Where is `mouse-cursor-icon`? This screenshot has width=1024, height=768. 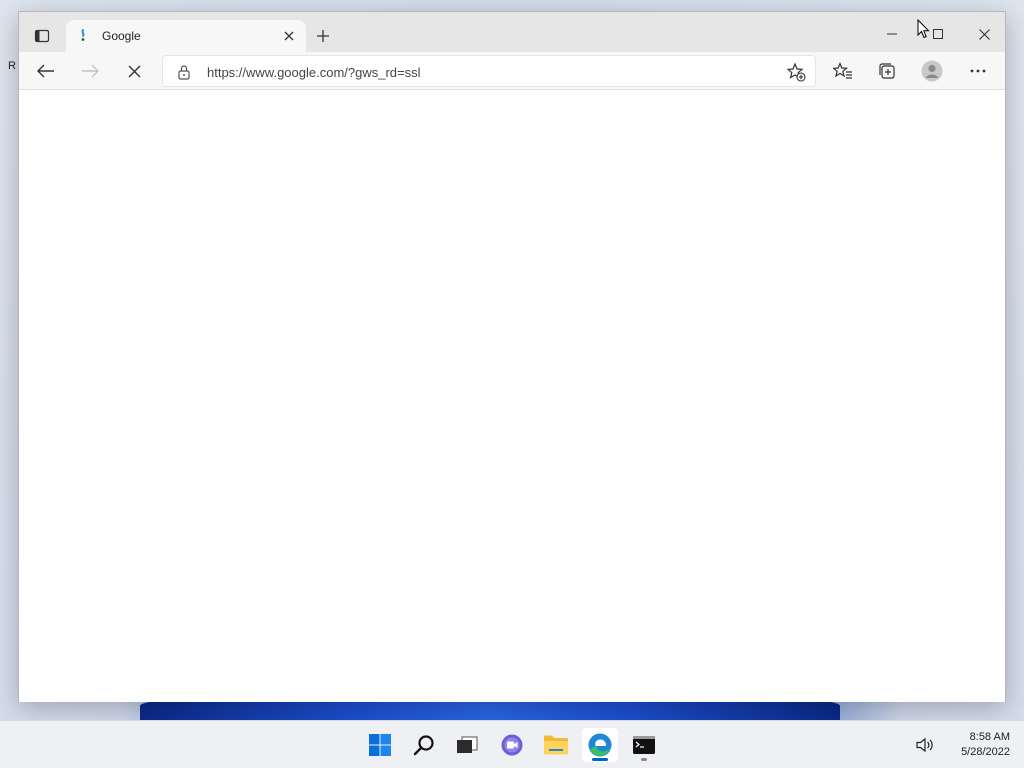
mouse-cursor-icon is located at coordinates (923, 29).